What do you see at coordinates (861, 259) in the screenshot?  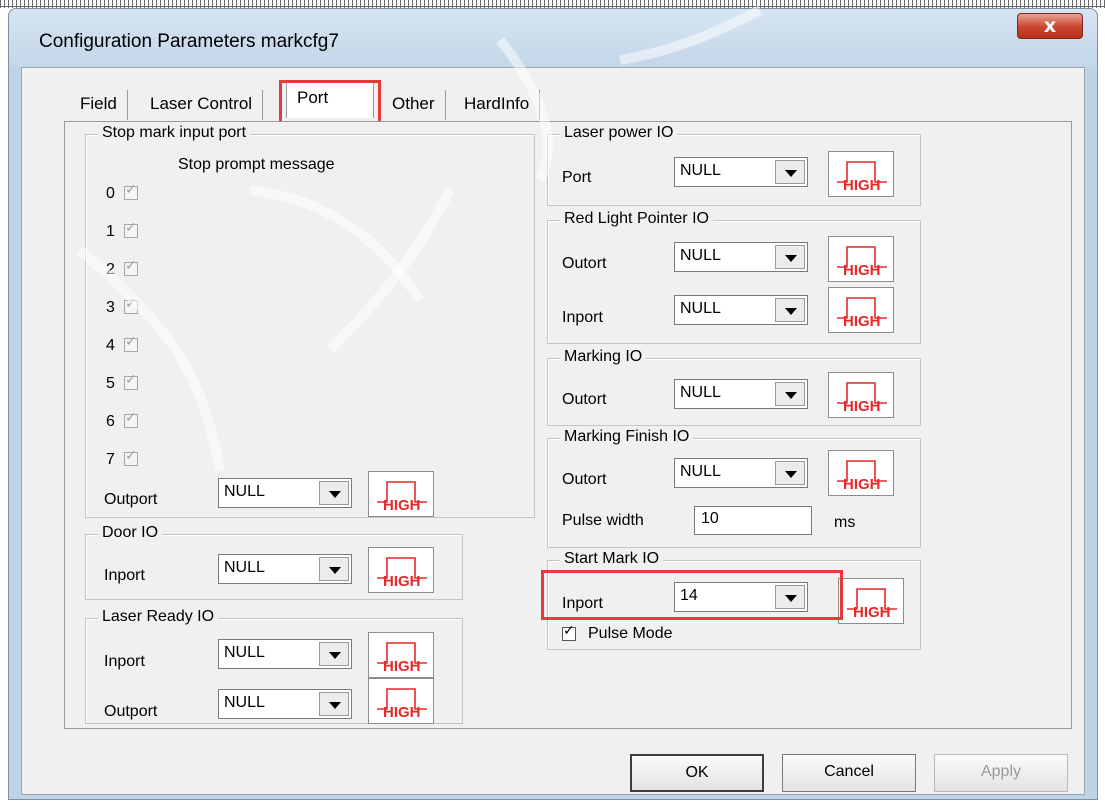 I see `red-light-outport-high-button: HIGH` at bounding box center [861, 259].